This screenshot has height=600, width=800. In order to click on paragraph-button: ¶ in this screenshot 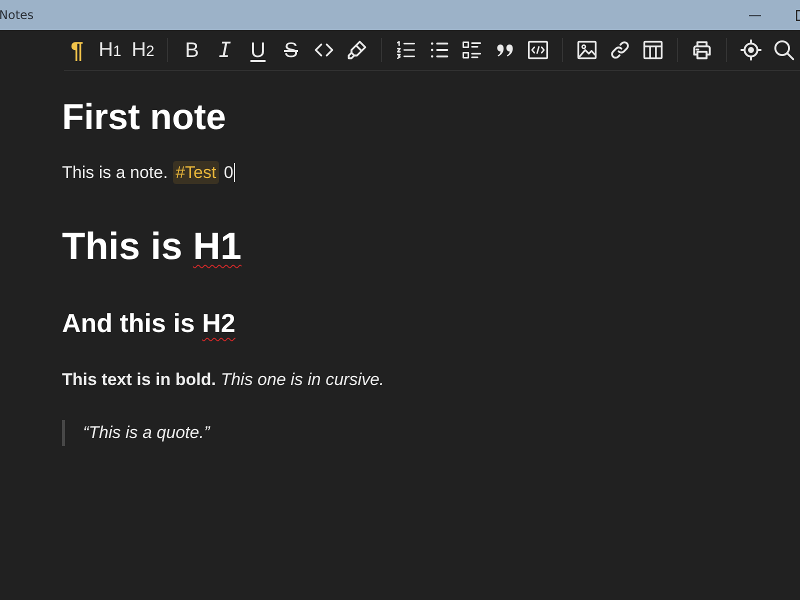, I will do `click(77, 50)`.